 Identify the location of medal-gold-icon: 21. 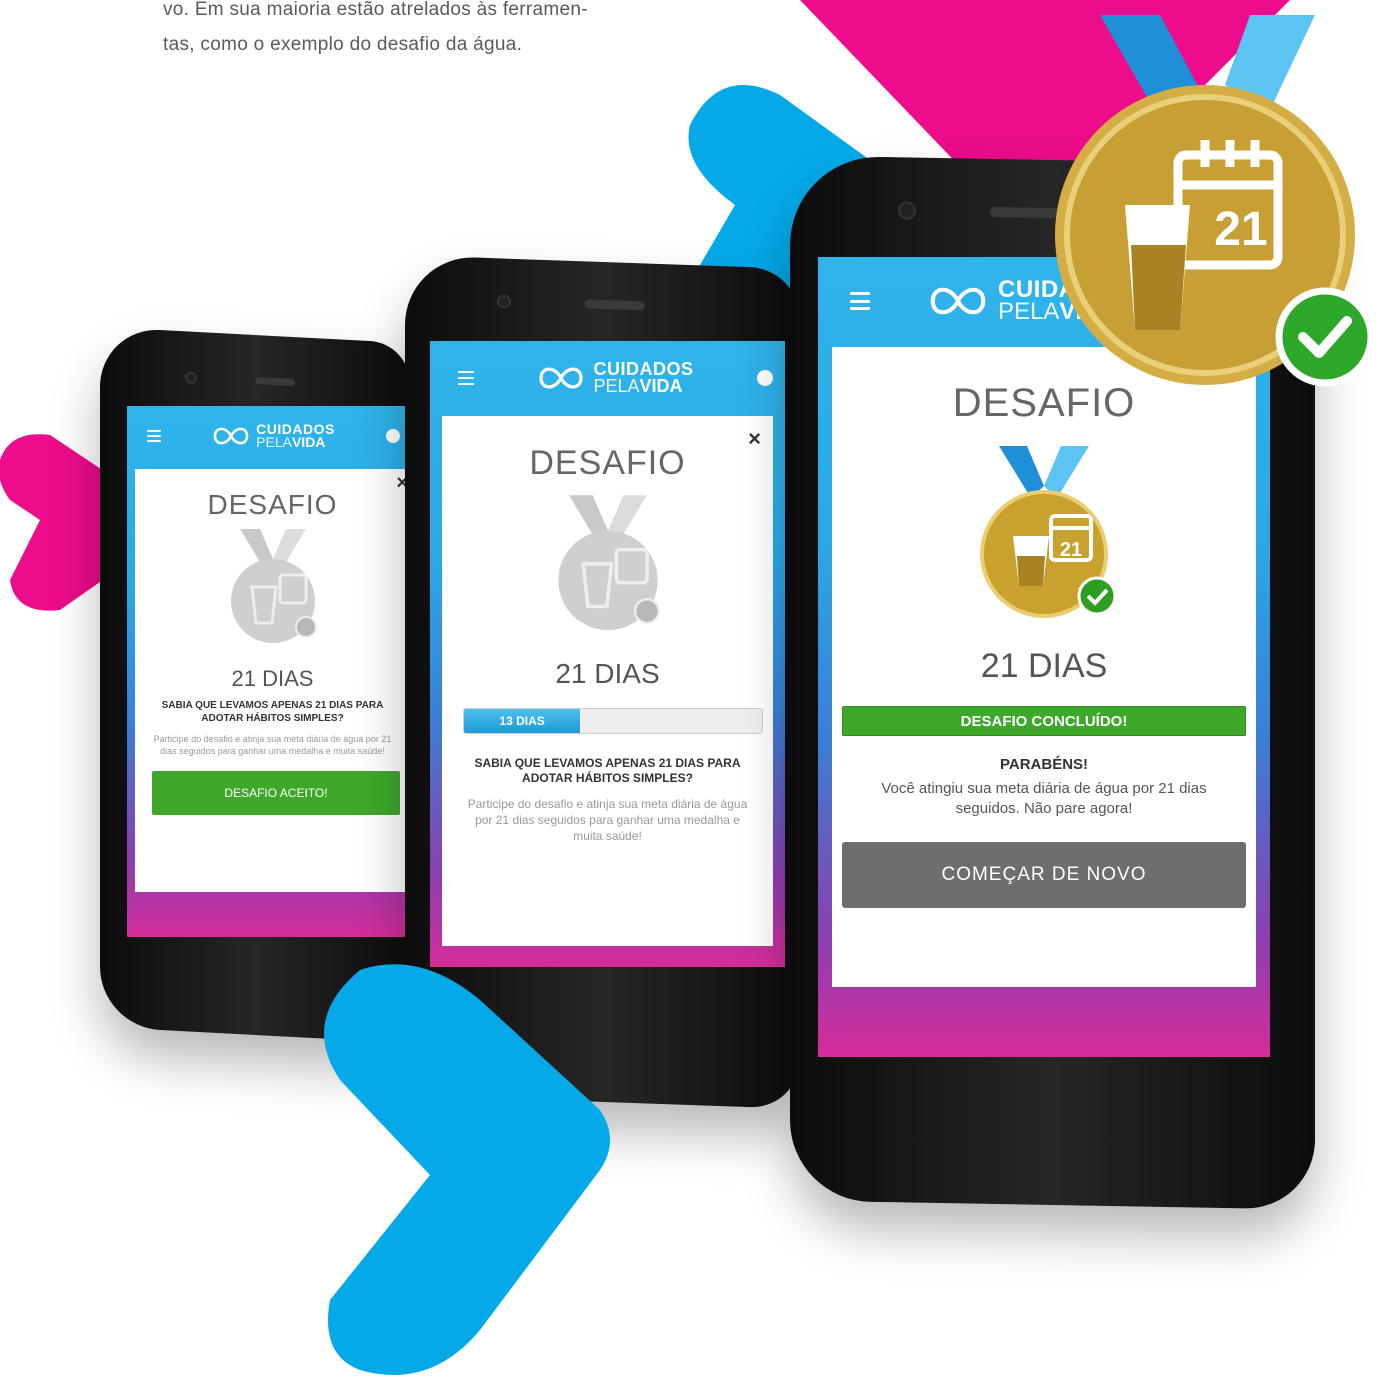
(1048, 532).